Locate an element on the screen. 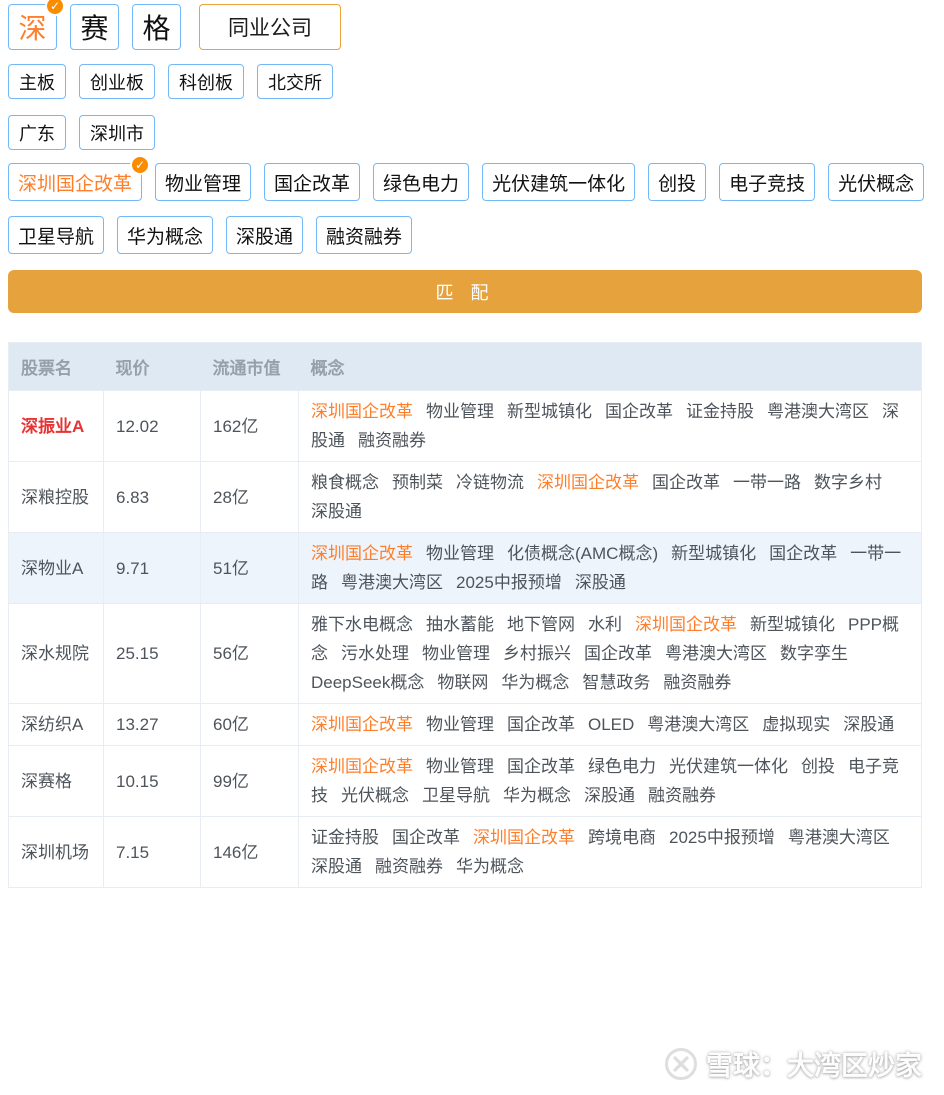  concept-label: 光伏建筑一体化 is located at coordinates (728, 766).